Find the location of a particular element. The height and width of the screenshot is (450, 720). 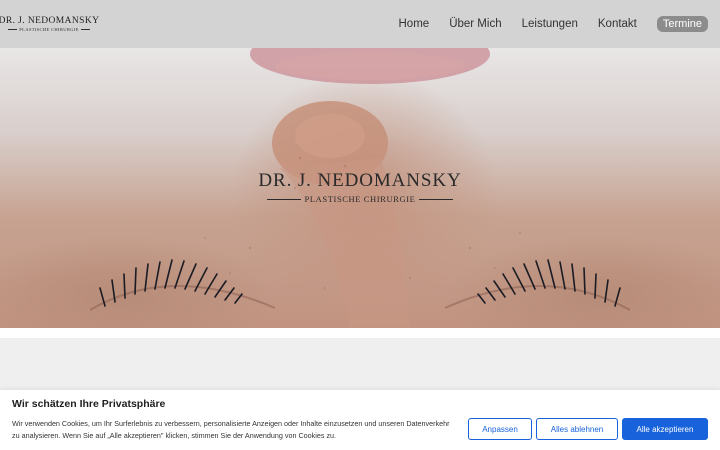

hero-rule-right is located at coordinates (436, 199).